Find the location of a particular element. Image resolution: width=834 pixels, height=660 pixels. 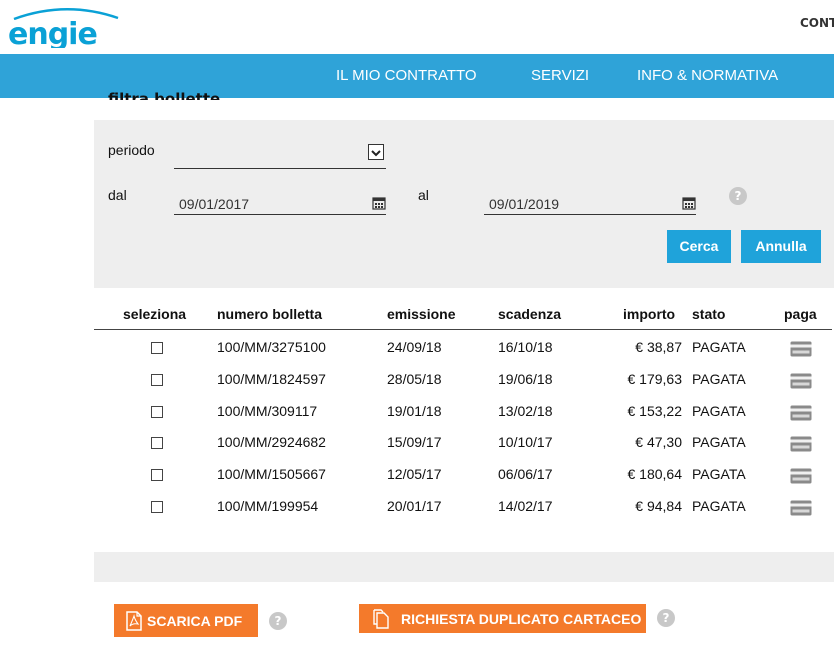

engie-logo: engie is located at coordinates (64, 27).